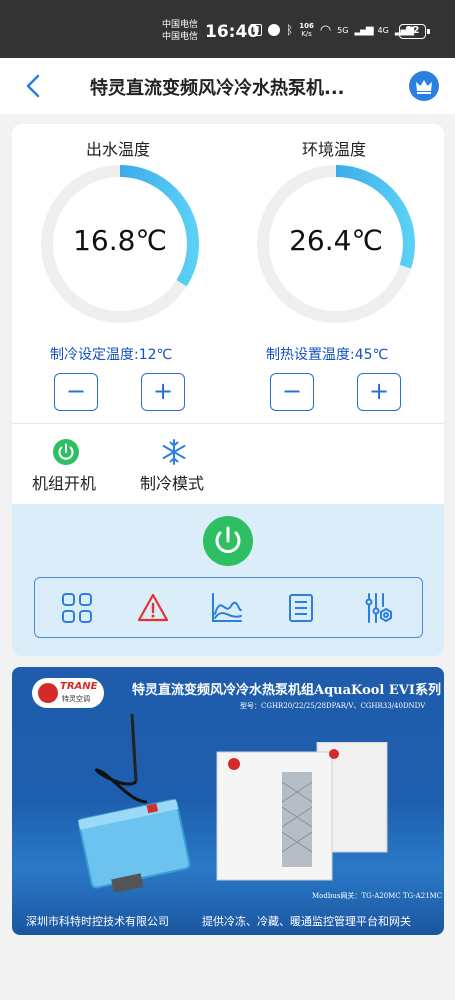 Image resolution: width=455 pixels, height=1000 pixels. What do you see at coordinates (66, 452) in the screenshot?
I see `power-icon` at bounding box center [66, 452].